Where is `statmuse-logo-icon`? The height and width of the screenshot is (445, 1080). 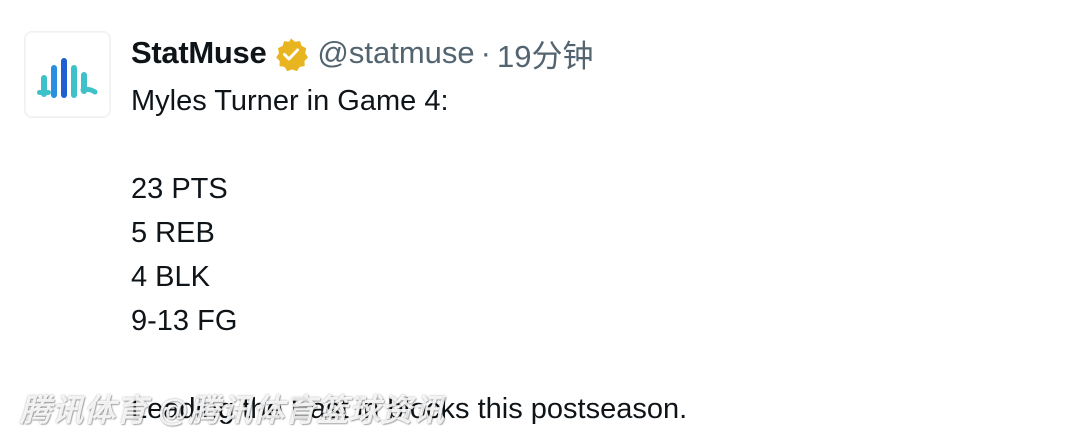 statmuse-logo-icon is located at coordinates (67, 78).